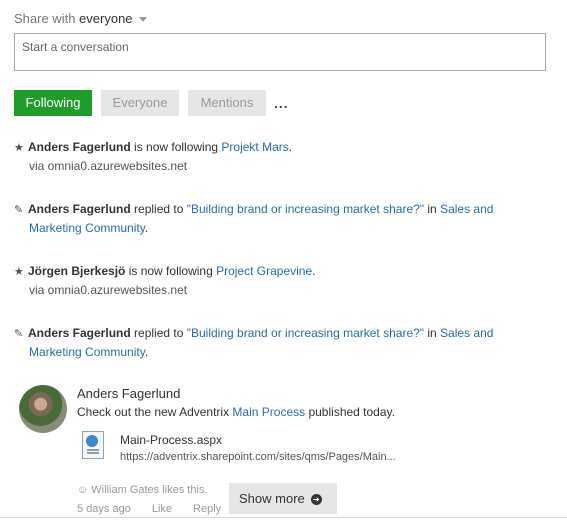 The width and height of the screenshot is (567, 521). Describe the element at coordinates (43, 409) in the screenshot. I see `avatar` at that location.